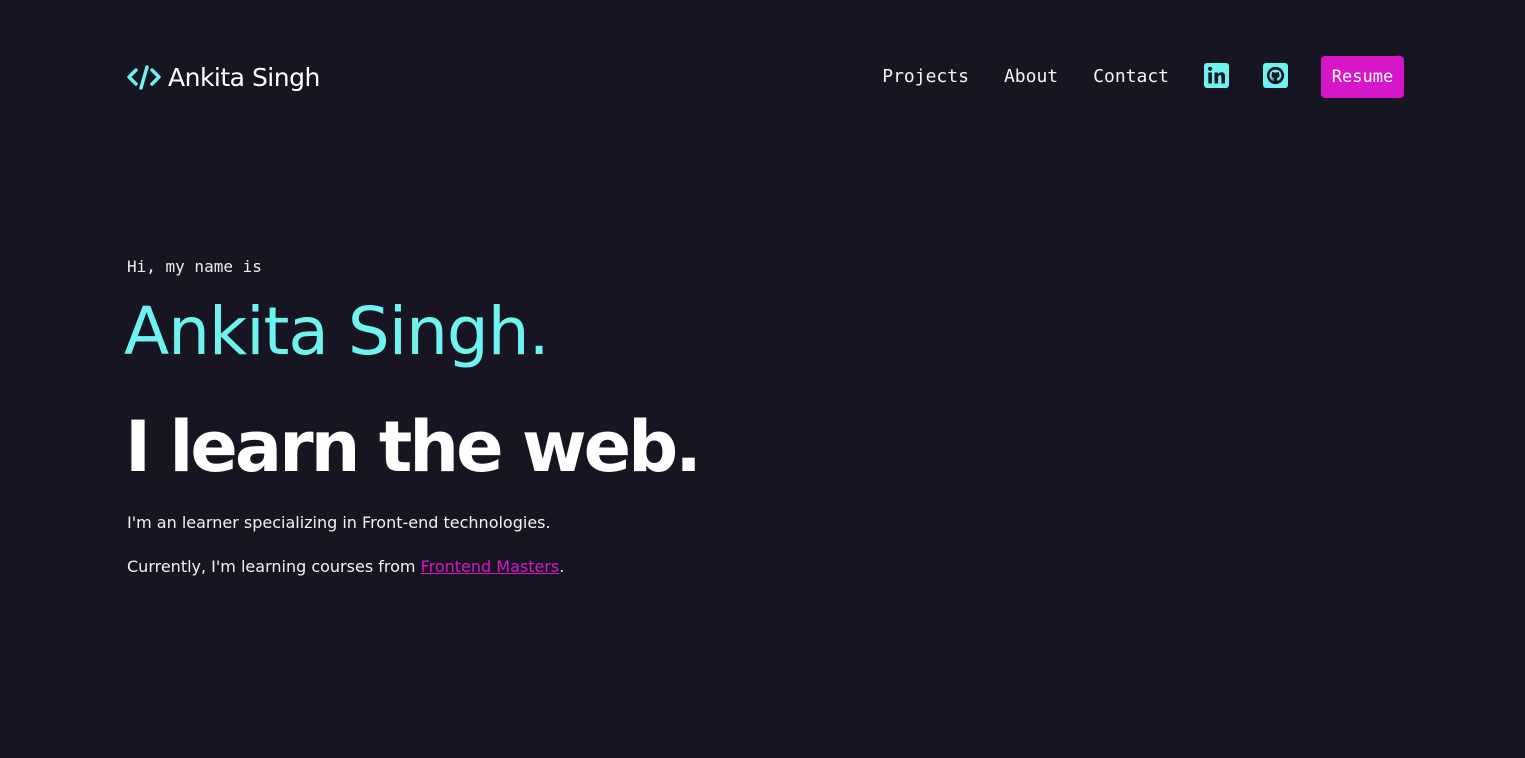 This screenshot has width=1525, height=758. Describe the element at coordinates (925, 77) in the screenshot. I see `nav-projects-link: Projects` at that location.